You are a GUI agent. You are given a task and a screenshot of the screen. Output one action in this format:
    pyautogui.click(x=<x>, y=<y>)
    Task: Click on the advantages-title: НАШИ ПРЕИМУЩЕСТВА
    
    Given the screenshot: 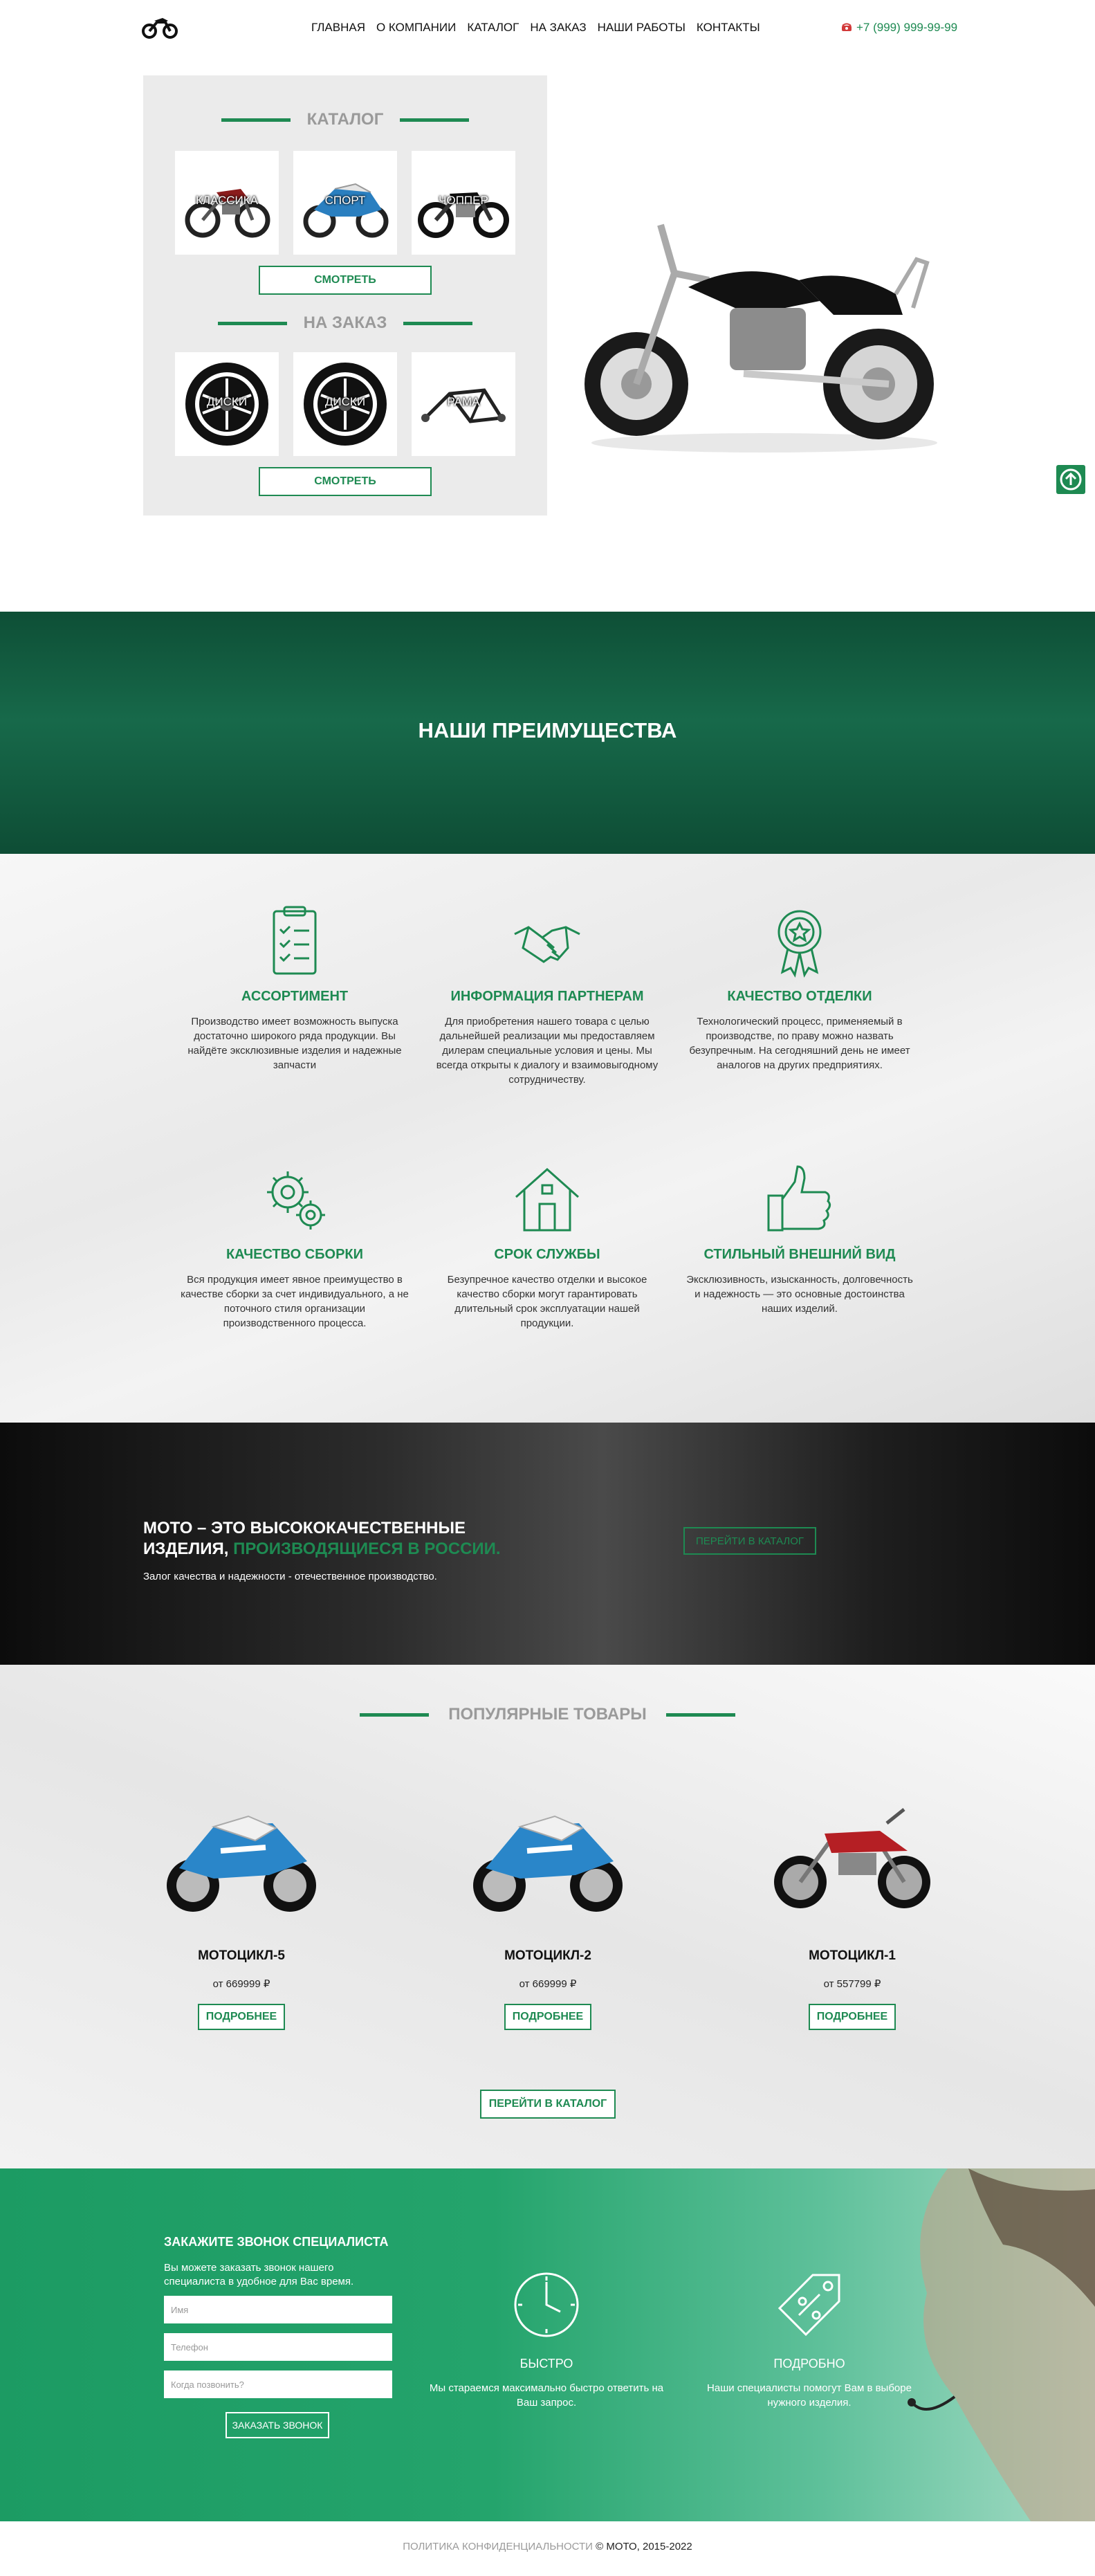 What is the action you would take?
    pyautogui.click(x=547, y=730)
    